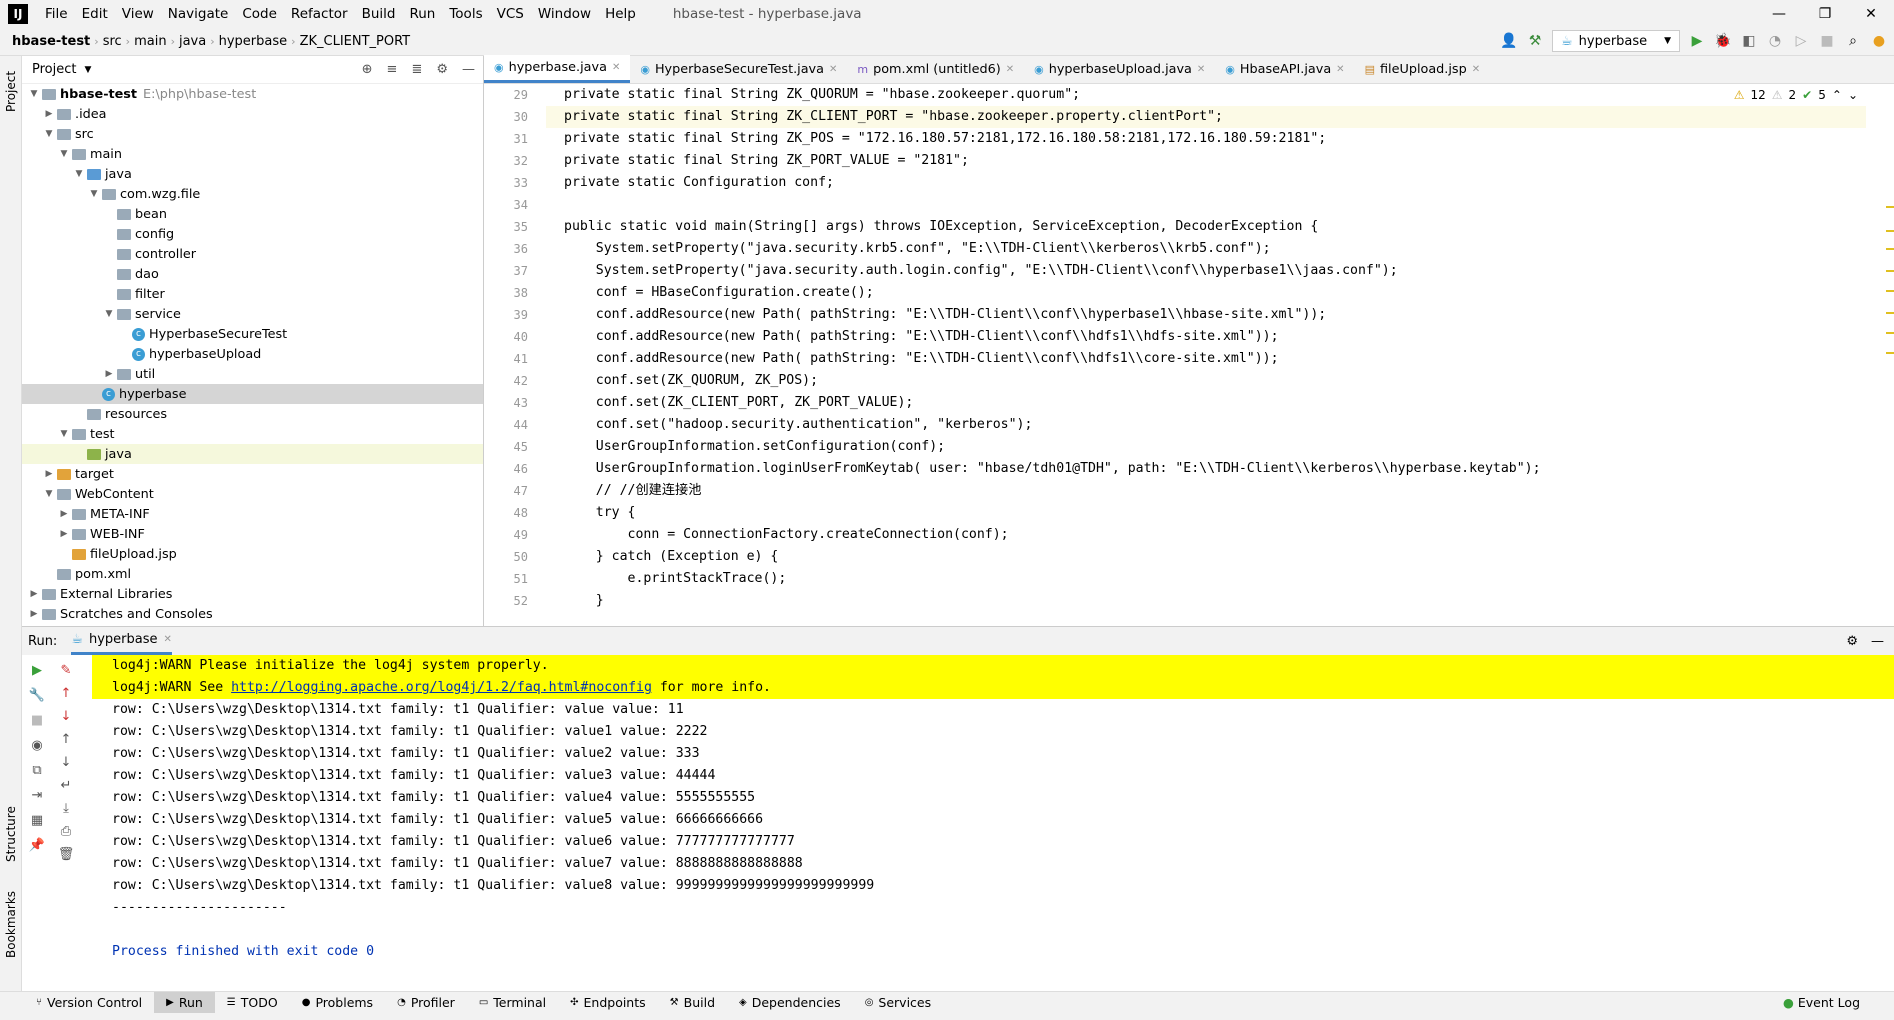 Image resolution: width=1894 pixels, height=1020 pixels. Describe the element at coordinates (252, 454) in the screenshot. I see `tree-item: java` at that location.